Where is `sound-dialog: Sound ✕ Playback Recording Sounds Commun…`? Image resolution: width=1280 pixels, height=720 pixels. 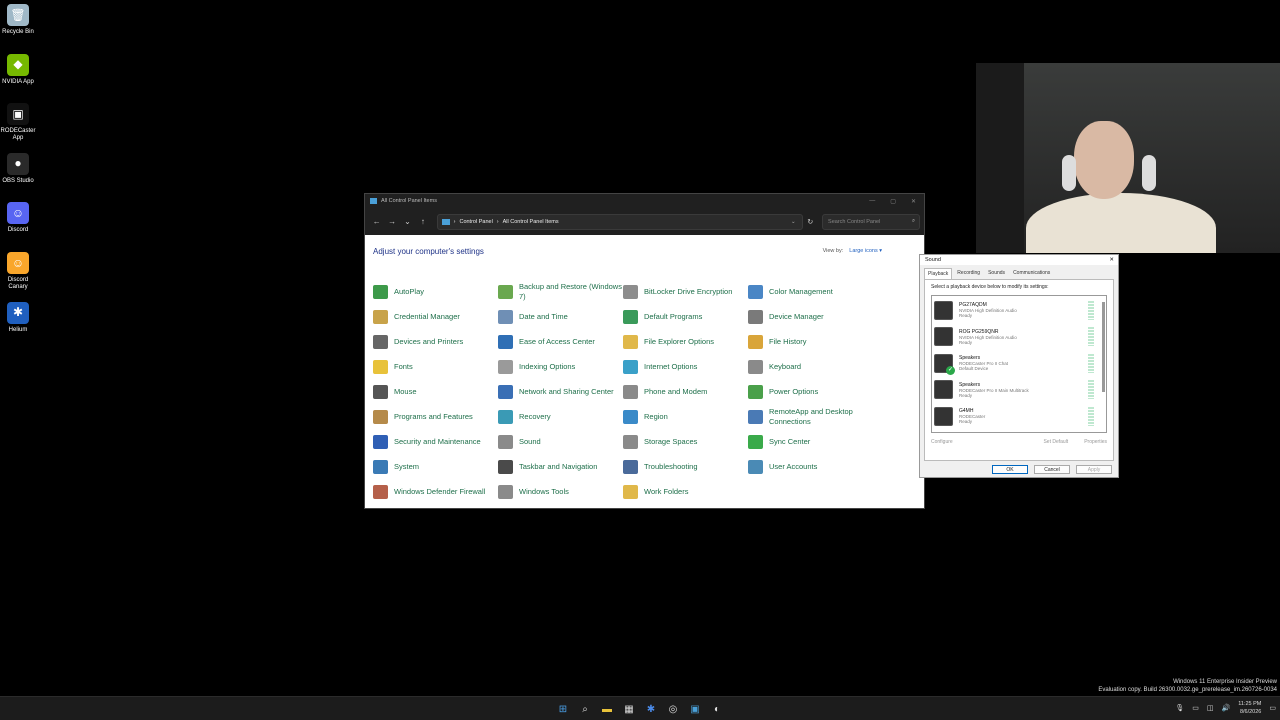
sound-dialog: Sound ✕ Playback Recording Sounds Commun… is located at coordinates (1019, 366).